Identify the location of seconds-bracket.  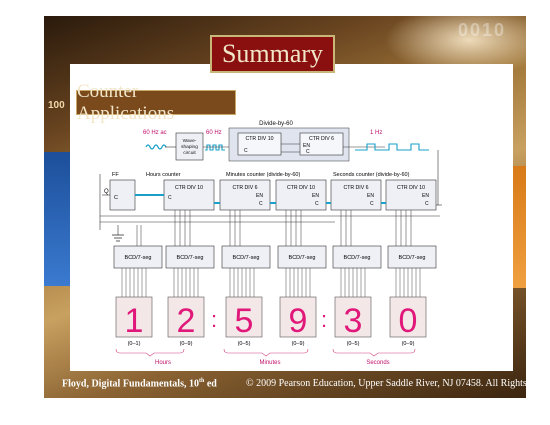
(374, 352).